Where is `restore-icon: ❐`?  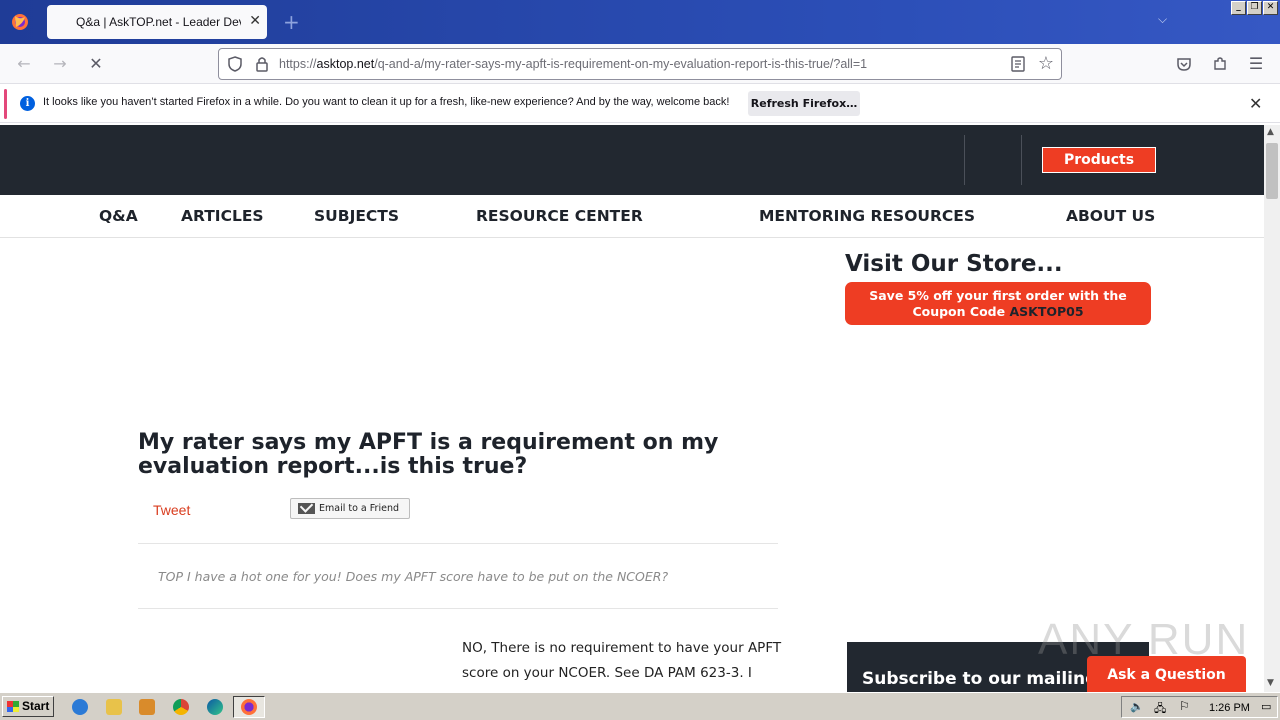
restore-icon: ❐ is located at coordinates (1254, 8).